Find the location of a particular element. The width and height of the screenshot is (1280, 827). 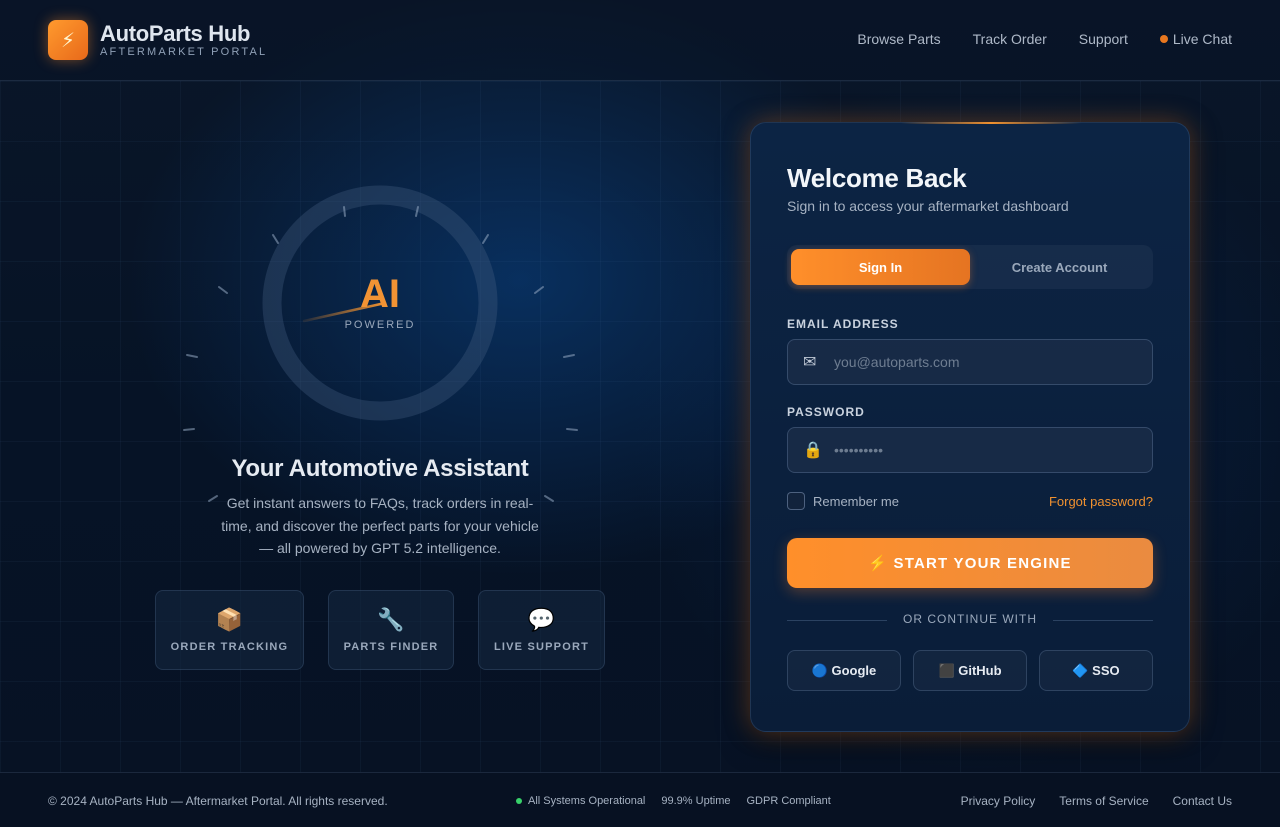

nav-live-chat: Live Chat is located at coordinates (1195, 39).